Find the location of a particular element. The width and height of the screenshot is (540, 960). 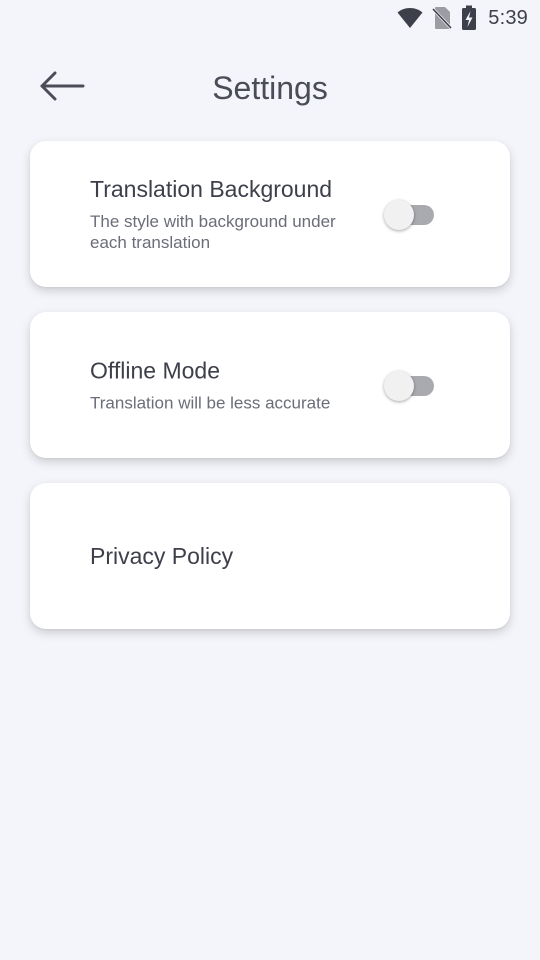

status-time: 5:39 is located at coordinates (508, 17).